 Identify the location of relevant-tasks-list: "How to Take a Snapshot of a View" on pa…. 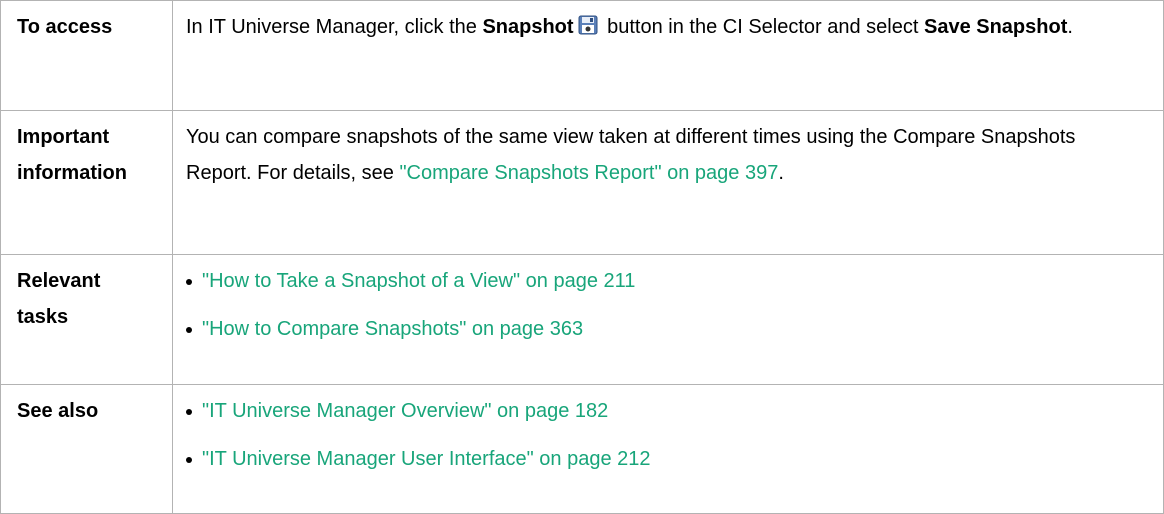
(664, 305).